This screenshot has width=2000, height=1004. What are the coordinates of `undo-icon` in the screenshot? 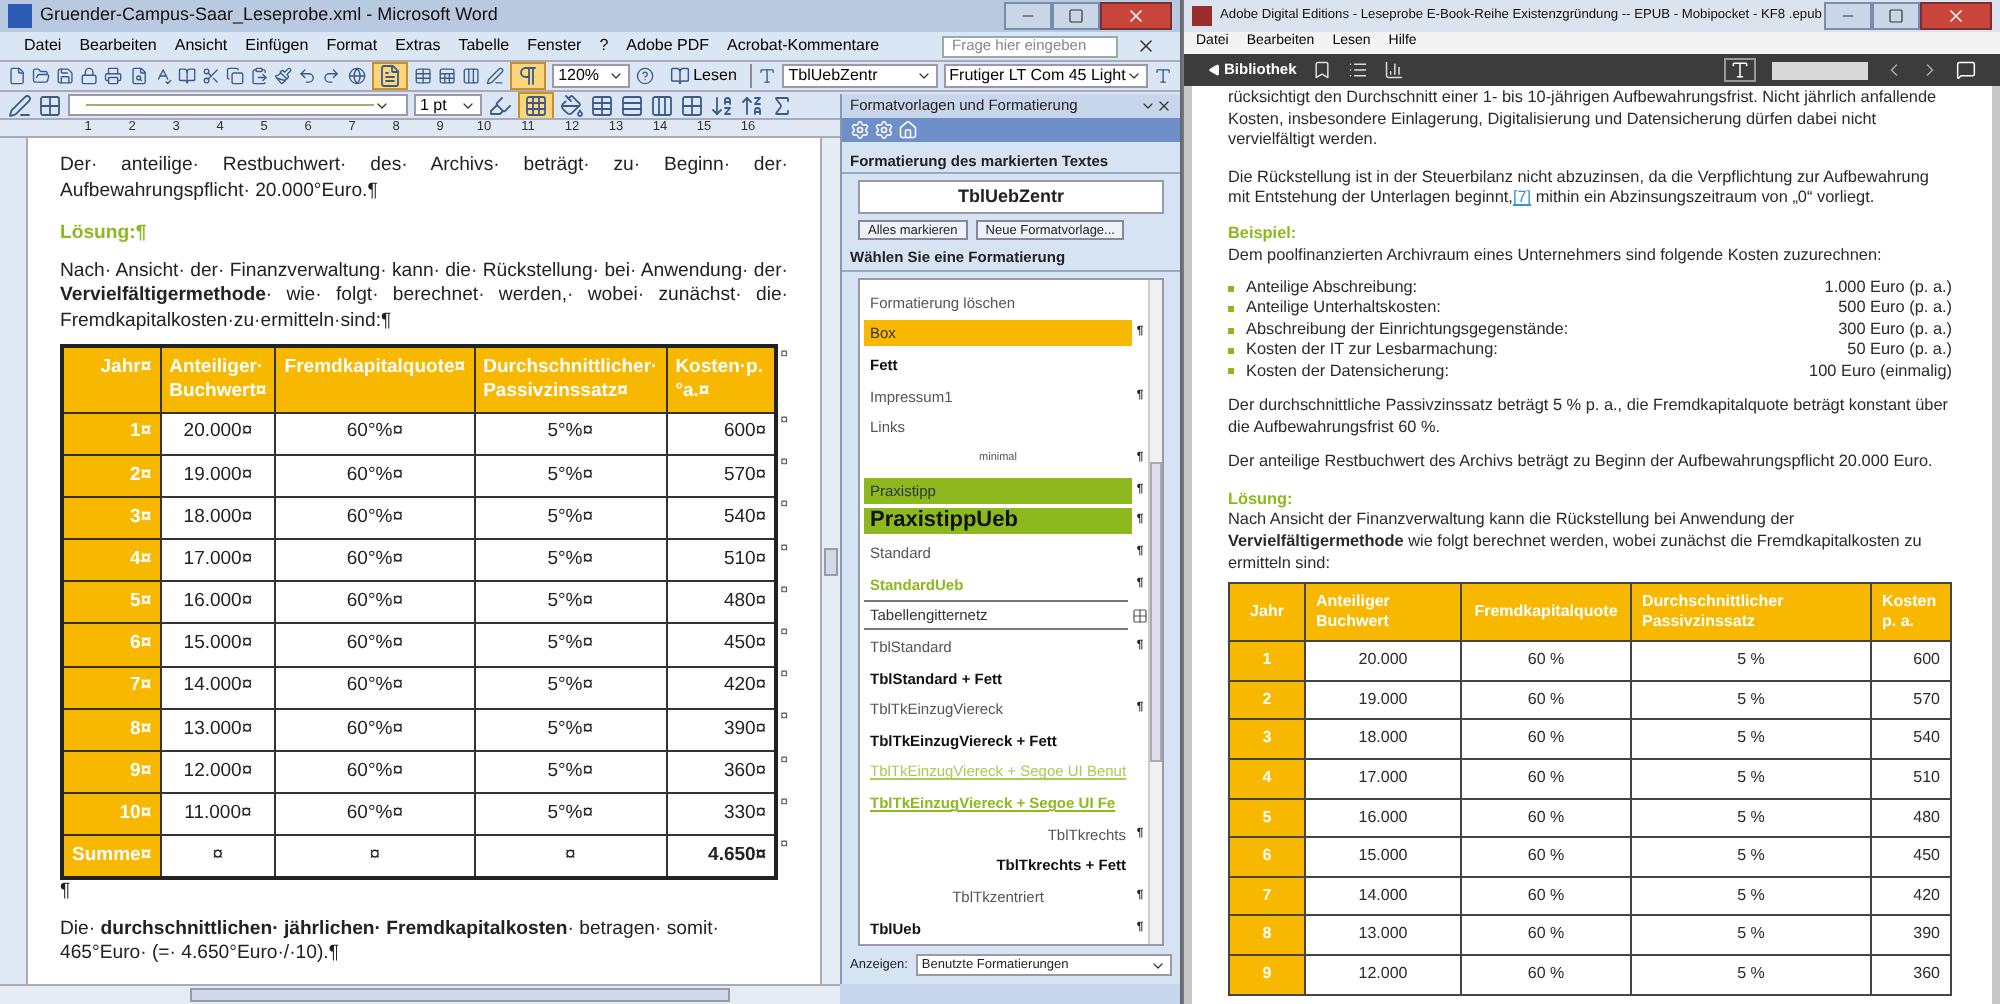 It's located at (307, 76).